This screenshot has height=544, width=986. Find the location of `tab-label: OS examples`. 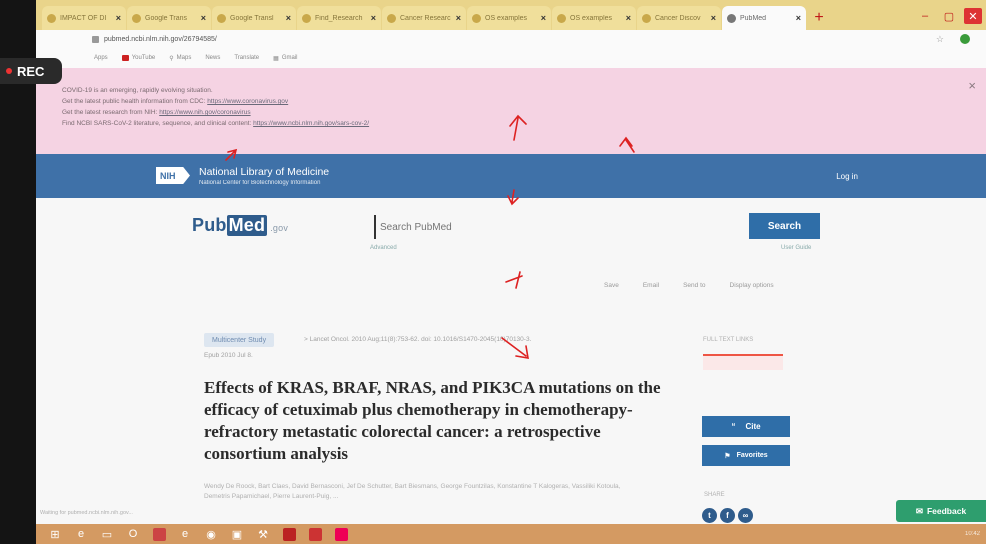

tab-label: OS examples is located at coordinates (591, 18).